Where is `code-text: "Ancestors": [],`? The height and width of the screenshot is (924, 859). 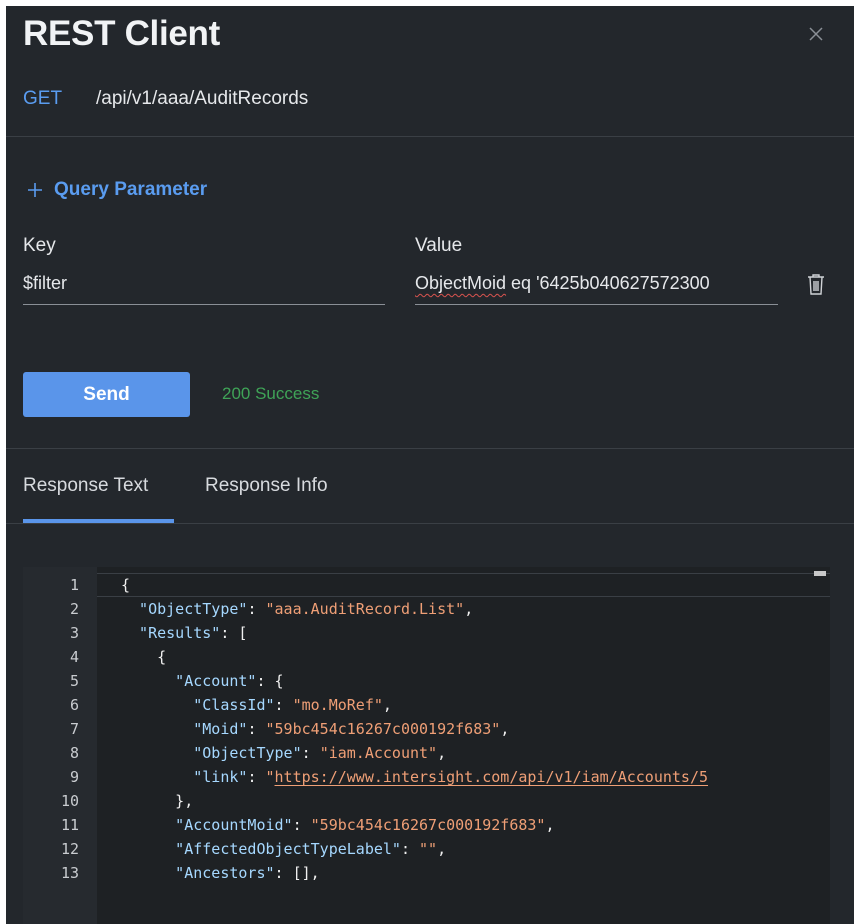
code-text: "Ancestors": [], is located at coordinates (220, 873).